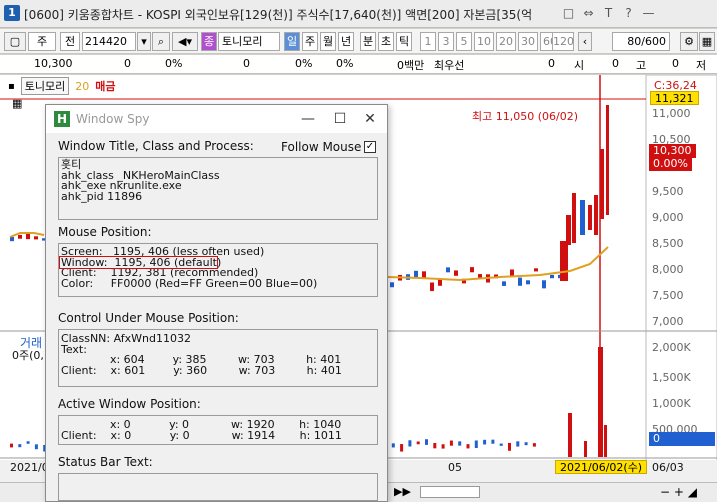  I want to click on status-bar-label: Status Bar Text:, so click(105, 462).